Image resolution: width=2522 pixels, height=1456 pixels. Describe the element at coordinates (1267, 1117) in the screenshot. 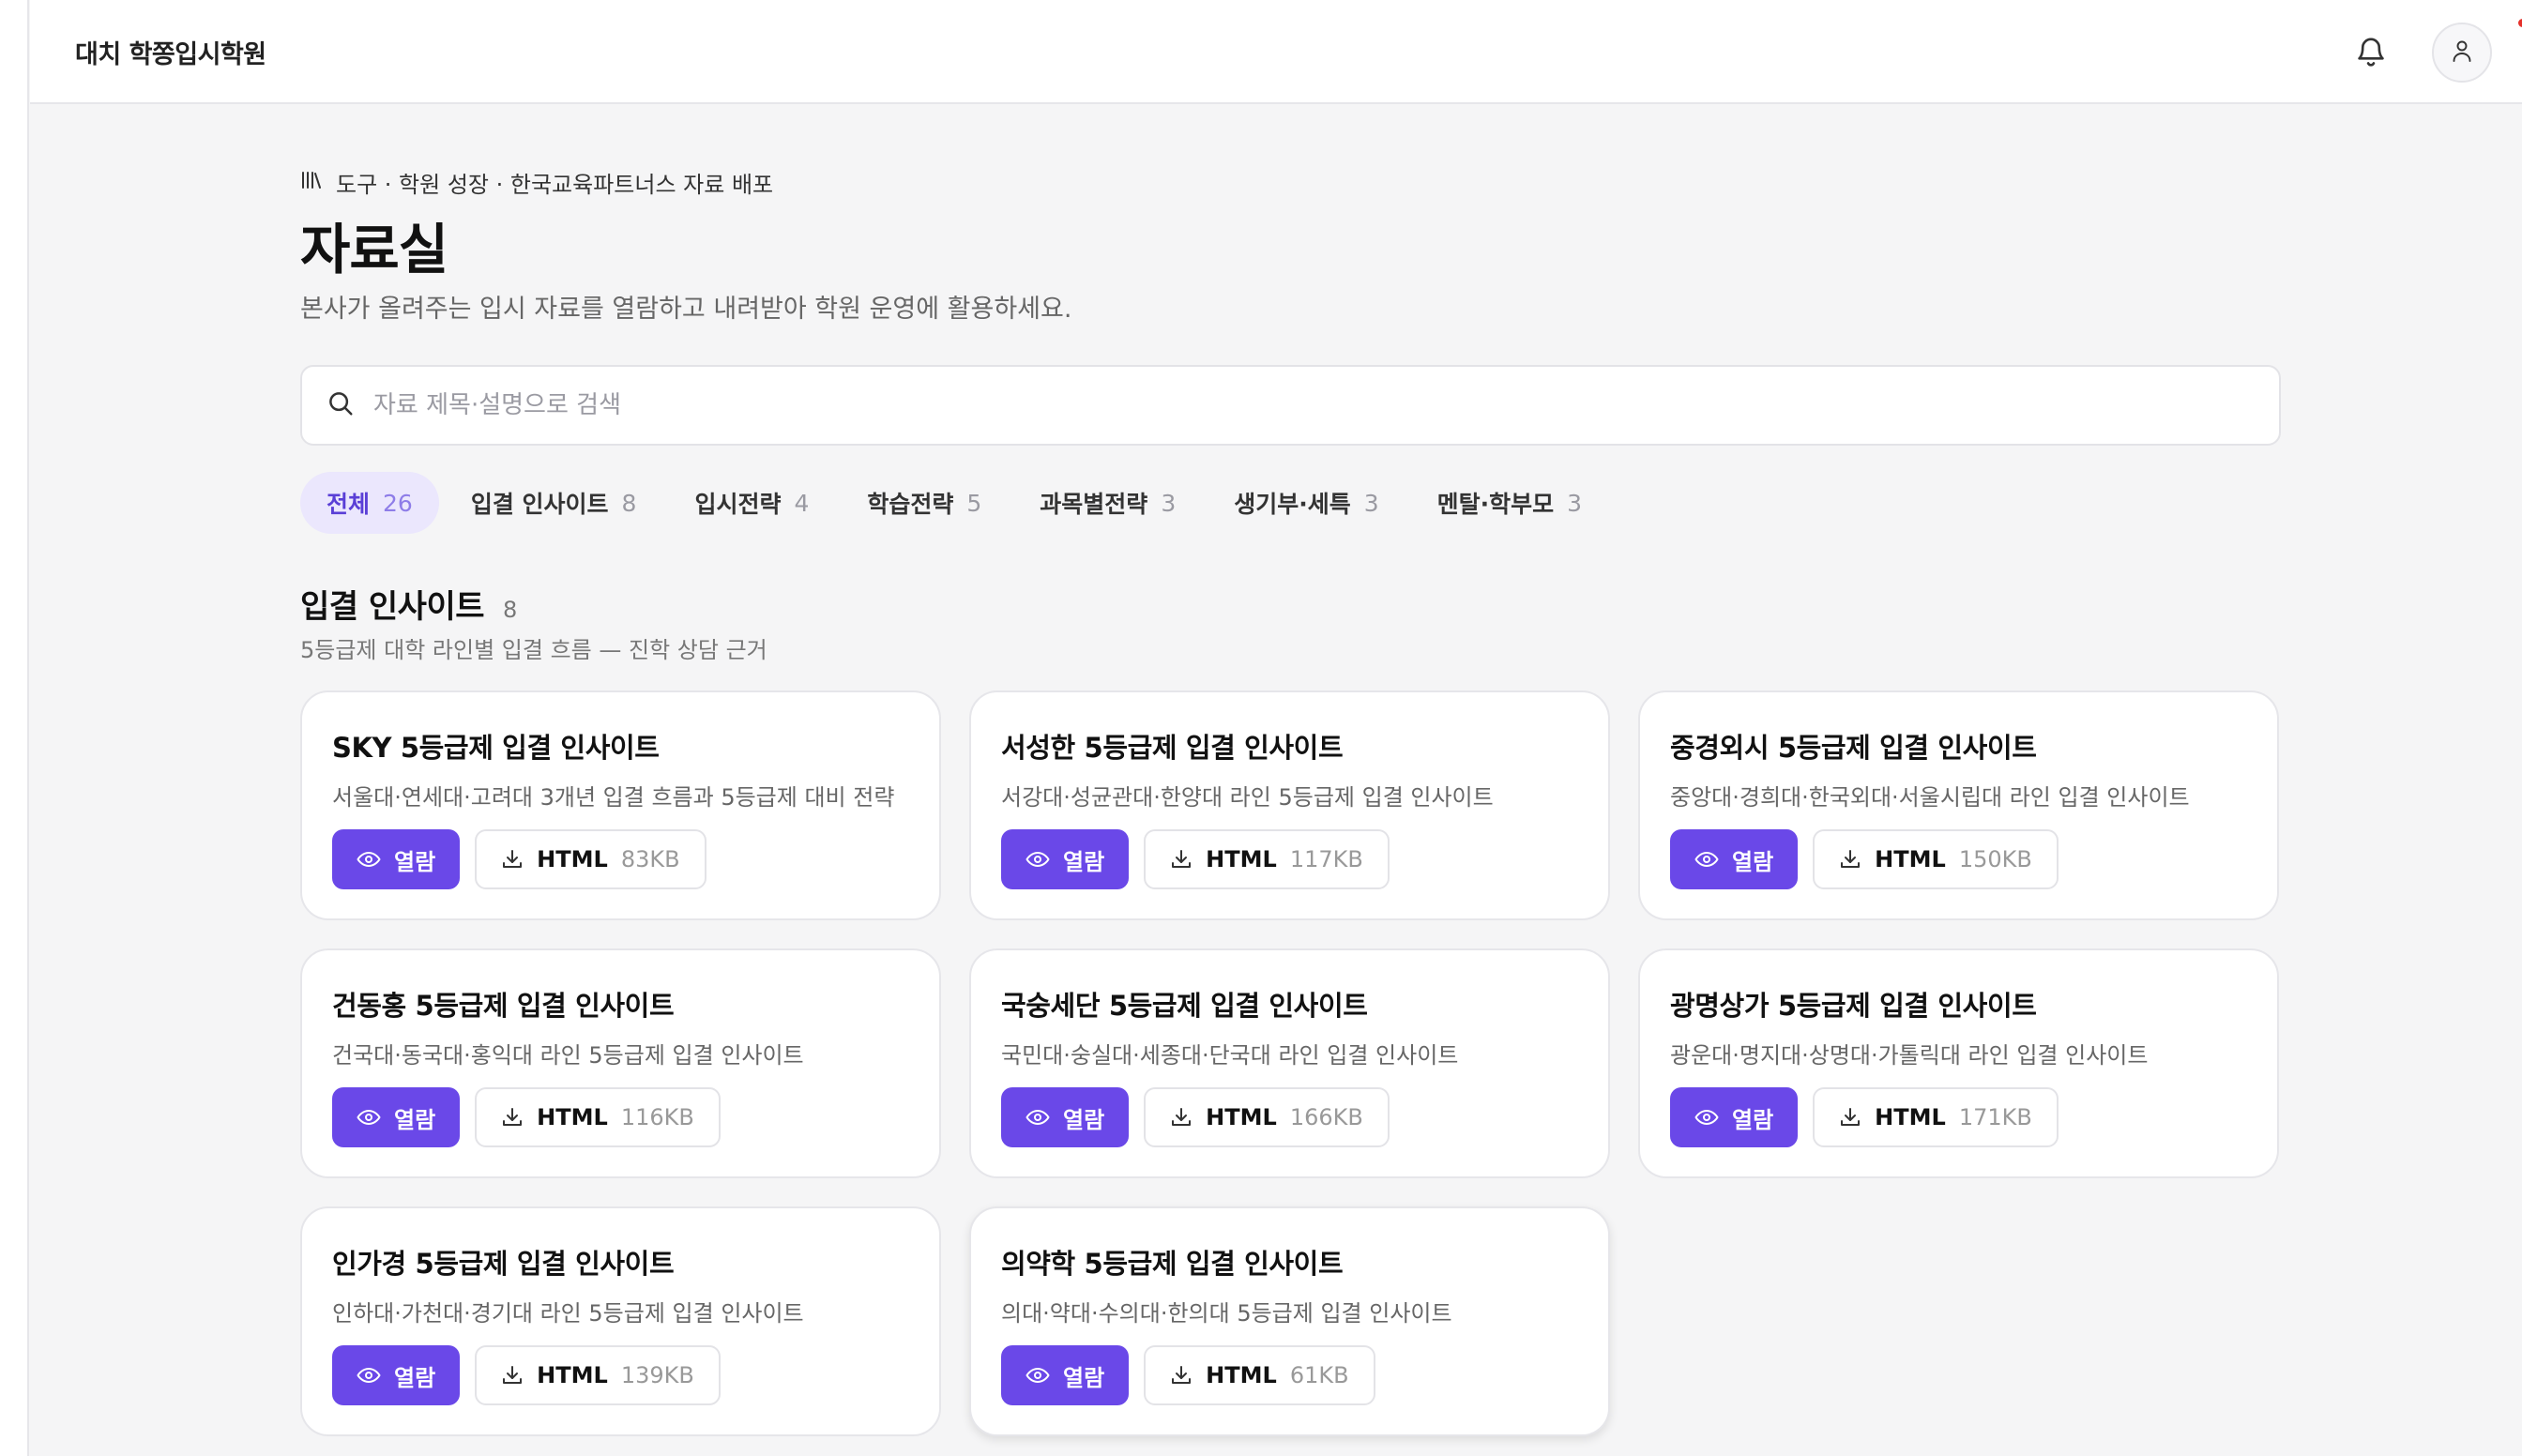

I see `download-button: HTML 166KB` at that location.